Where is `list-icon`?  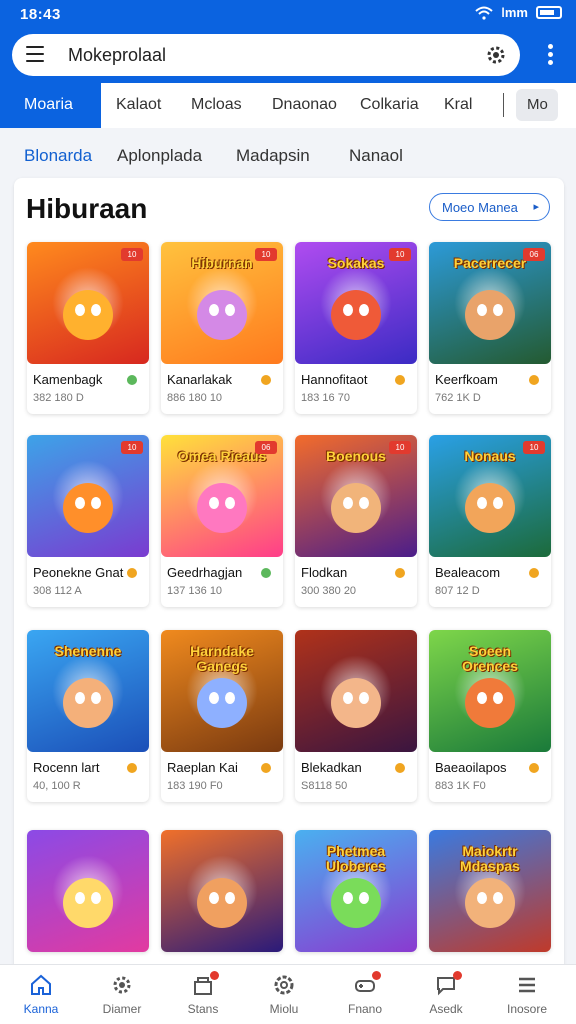
list-icon is located at coordinates (527, 985).